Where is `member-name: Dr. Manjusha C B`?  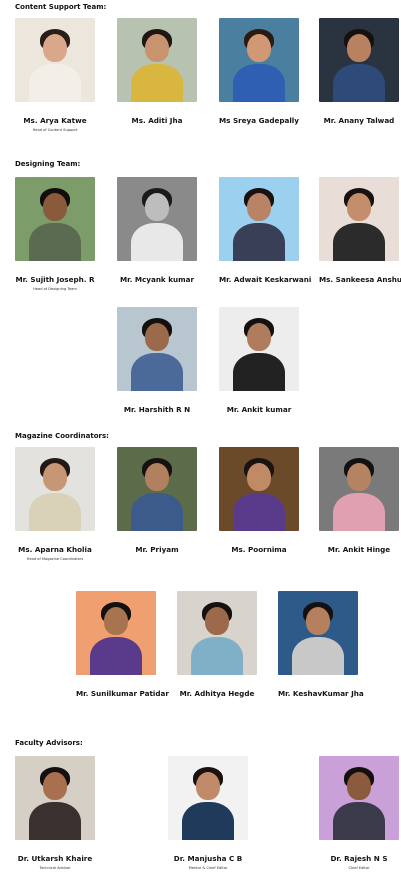
member-name: Dr. Manjusha C B is located at coordinates (208, 858).